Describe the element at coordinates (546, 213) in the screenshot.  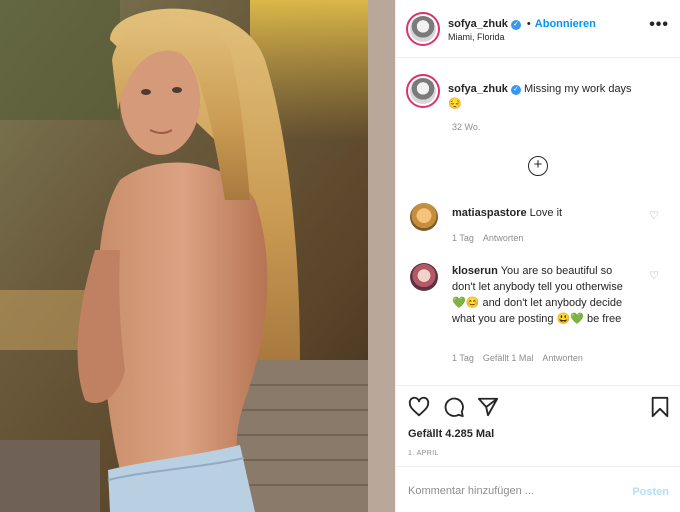
I see `comment-text: Love it` at that location.